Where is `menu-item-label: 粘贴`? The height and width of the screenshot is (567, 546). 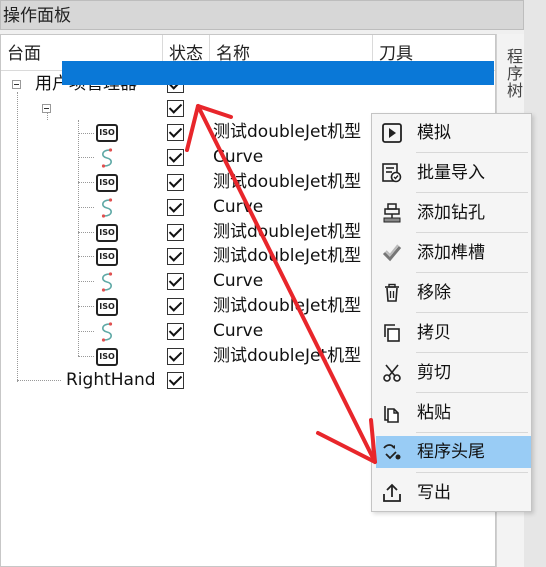
menu-item-label: 粘贴 is located at coordinates (434, 413).